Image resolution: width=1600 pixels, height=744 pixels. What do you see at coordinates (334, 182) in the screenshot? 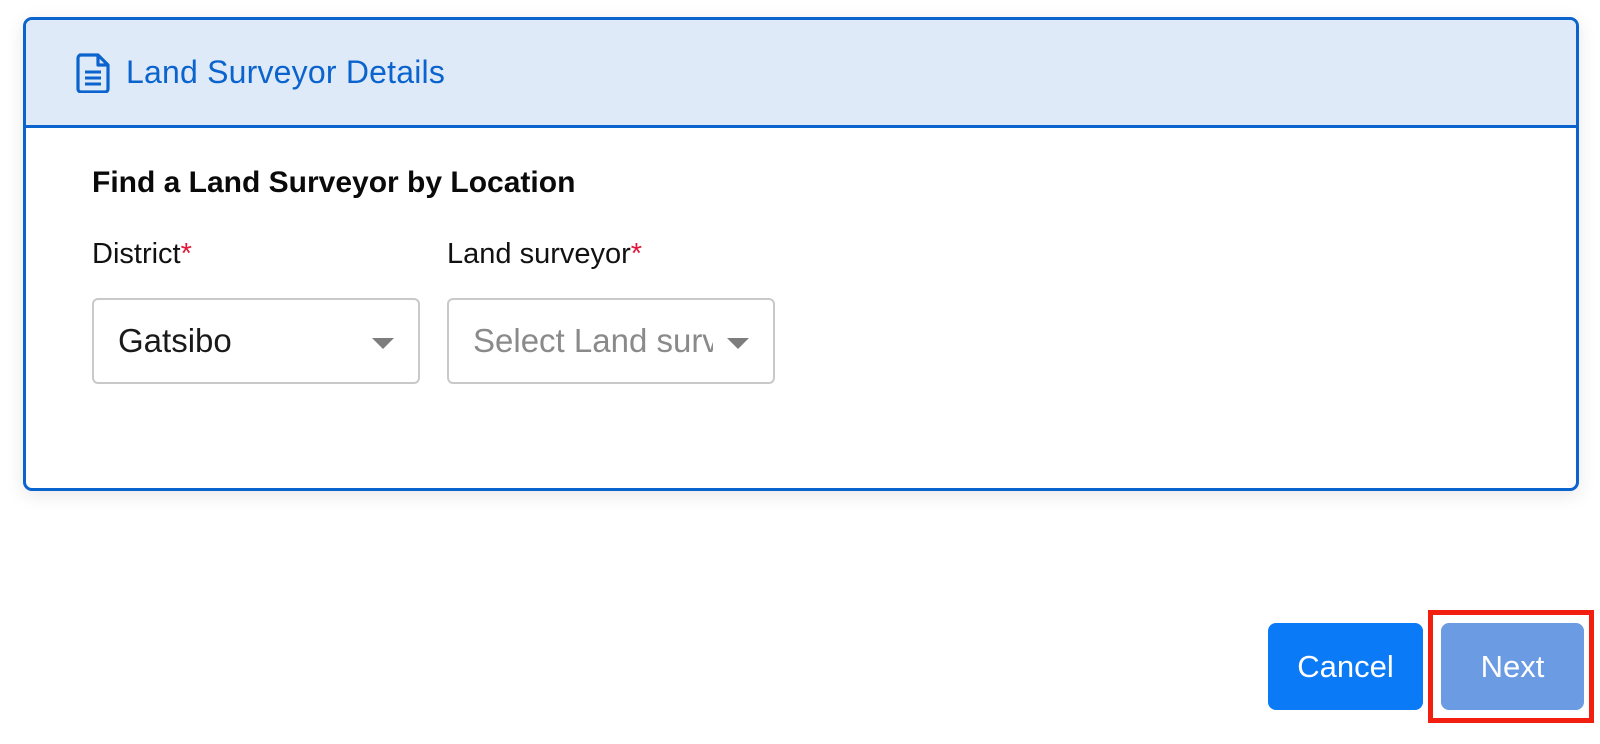
I see `section-heading: Find a Land Surveyor by Location` at bounding box center [334, 182].